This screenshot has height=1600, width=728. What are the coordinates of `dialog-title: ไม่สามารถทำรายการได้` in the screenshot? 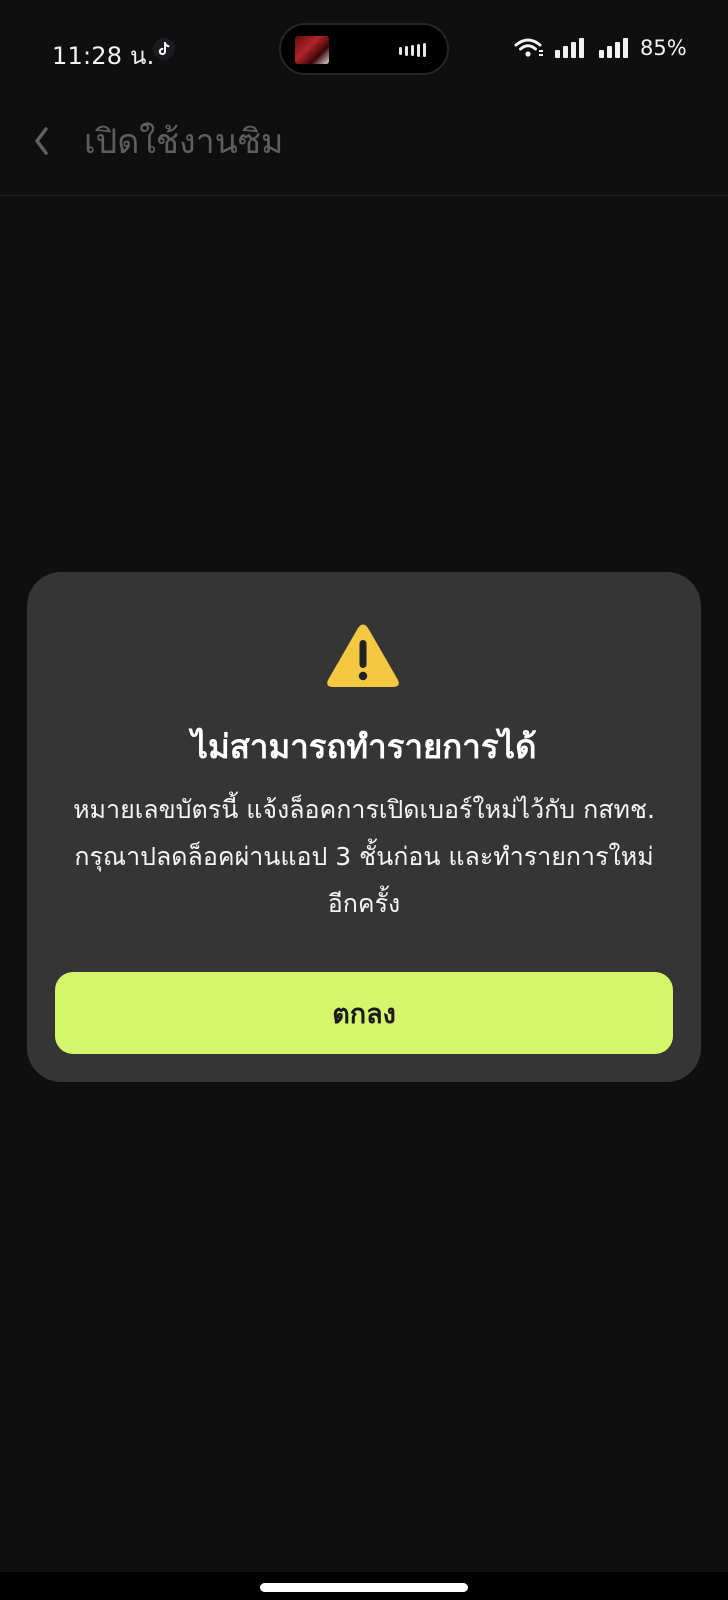 It's located at (364, 746).